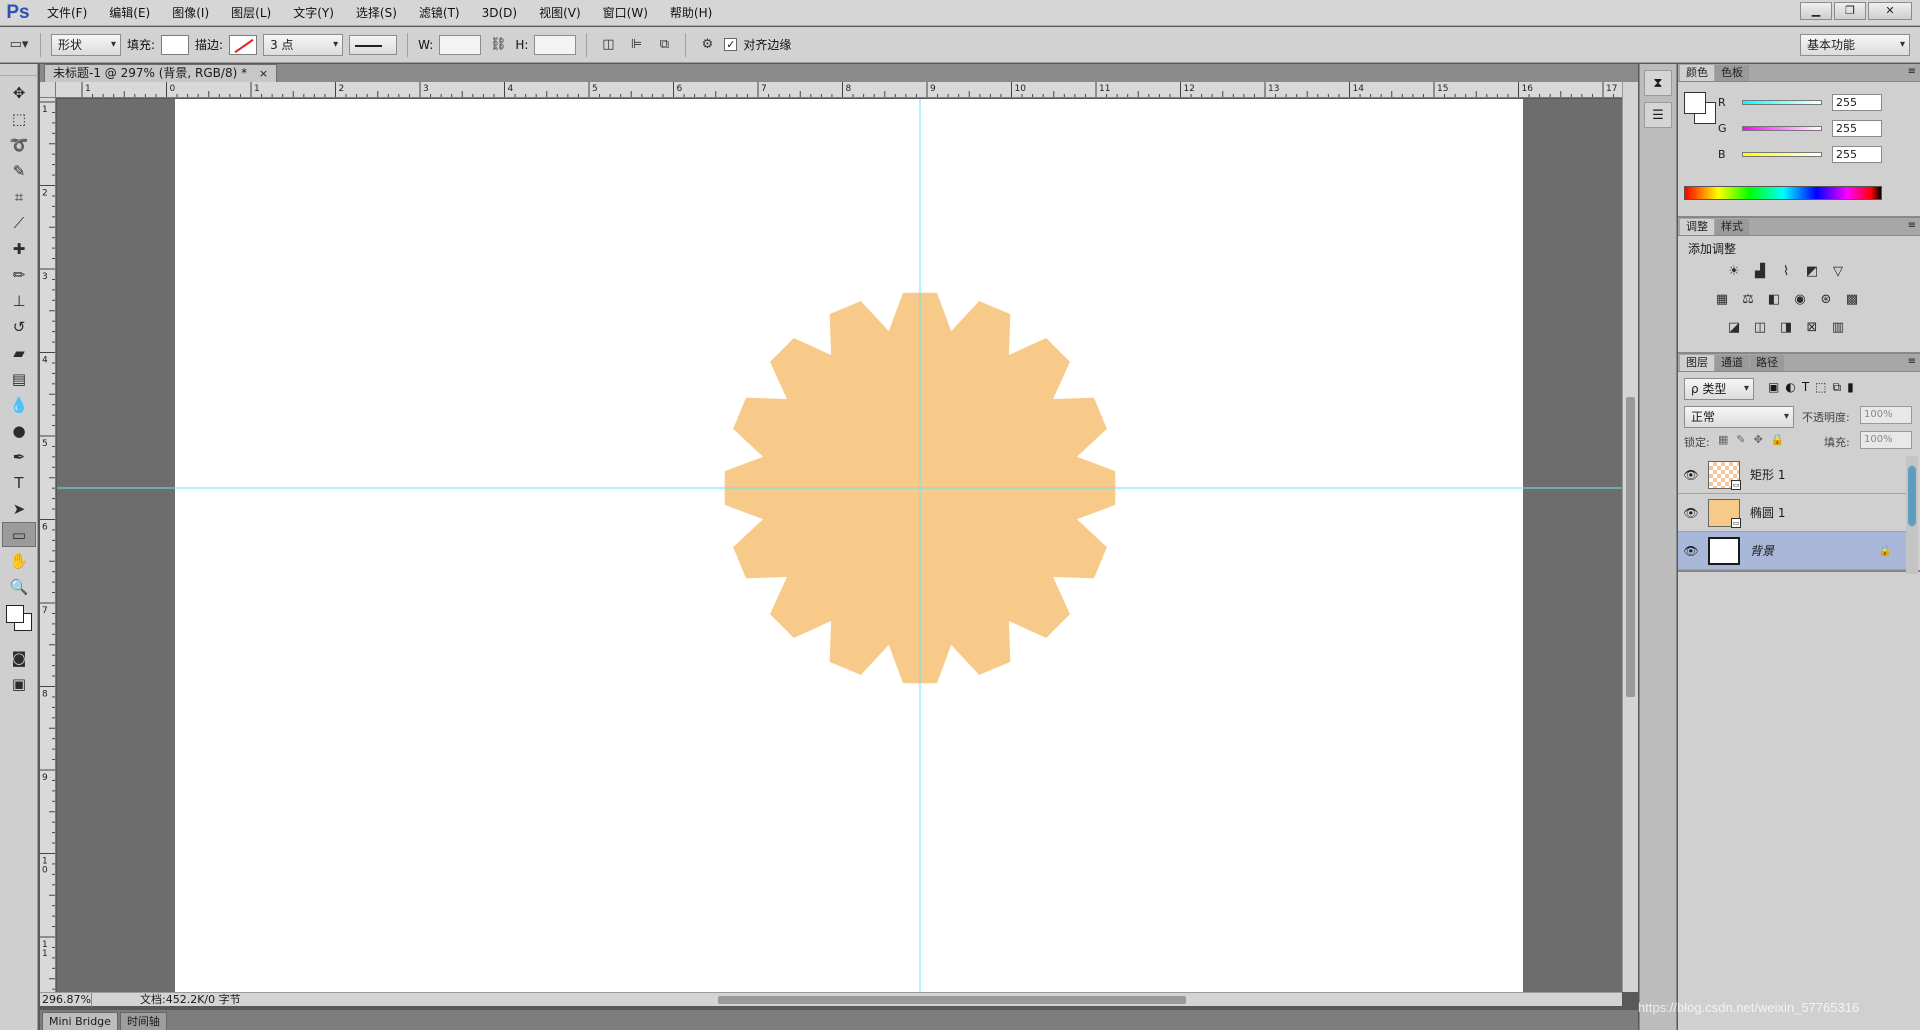 This screenshot has width=1920, height=1030. Describe the element at coordinates (19, 300) in the screenshot. I see `clone-stamp-tool-icon: ⊥` at that location.